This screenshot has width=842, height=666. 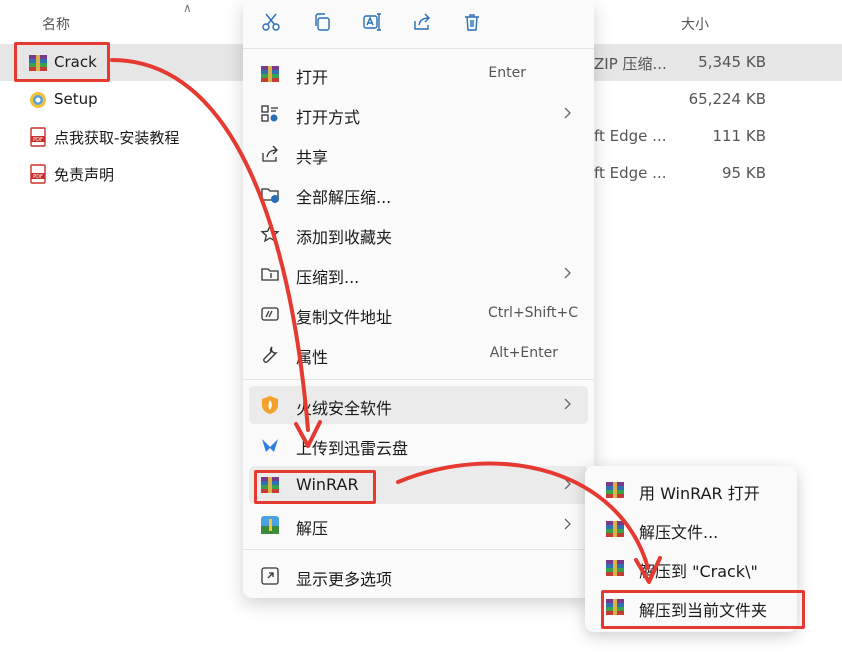 I want to click on menu-item-share: 共享, so click(x=418, y=154).